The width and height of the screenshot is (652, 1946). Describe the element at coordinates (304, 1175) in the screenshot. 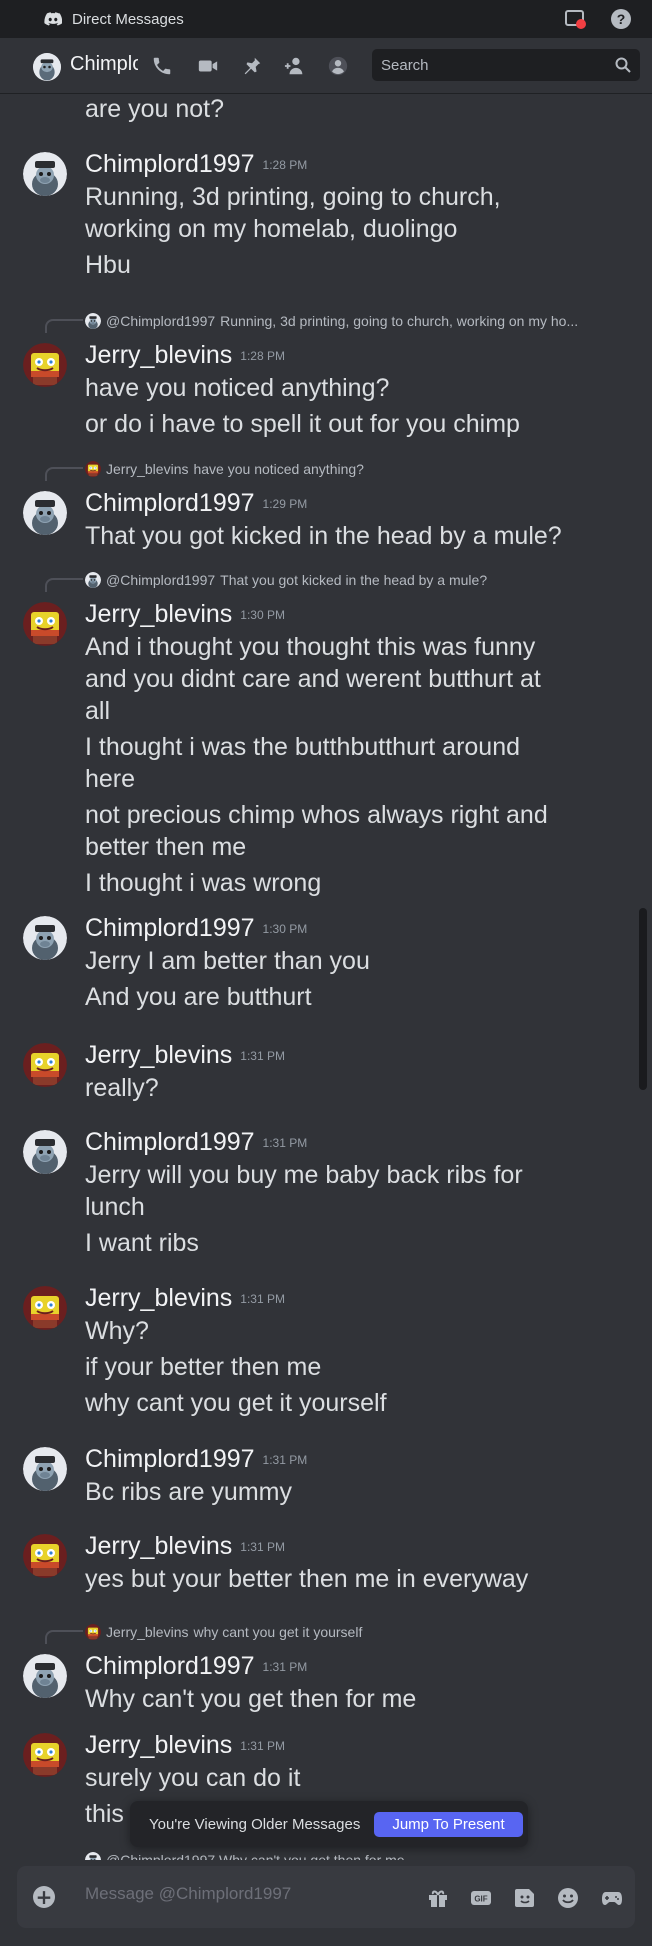

I see `message-text: Jerry will you buy me baby back ribs for` at that location.